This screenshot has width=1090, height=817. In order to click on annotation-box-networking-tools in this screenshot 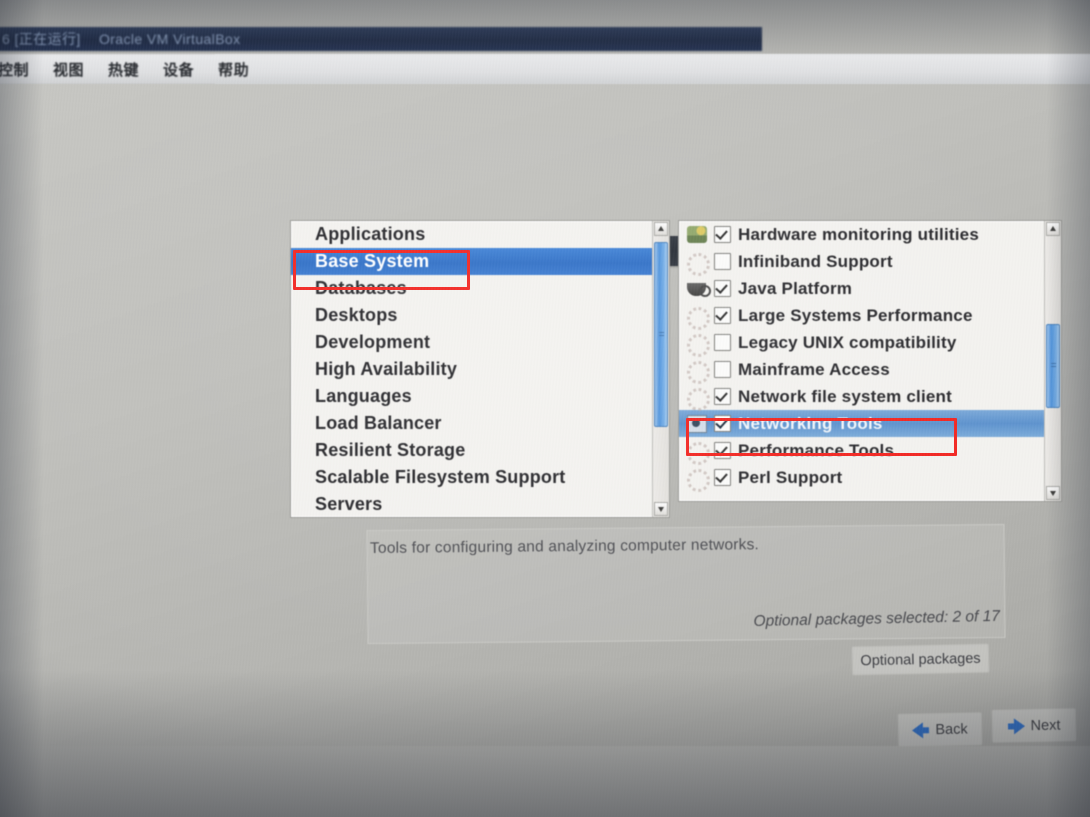, I will do `click(821, 437)`.